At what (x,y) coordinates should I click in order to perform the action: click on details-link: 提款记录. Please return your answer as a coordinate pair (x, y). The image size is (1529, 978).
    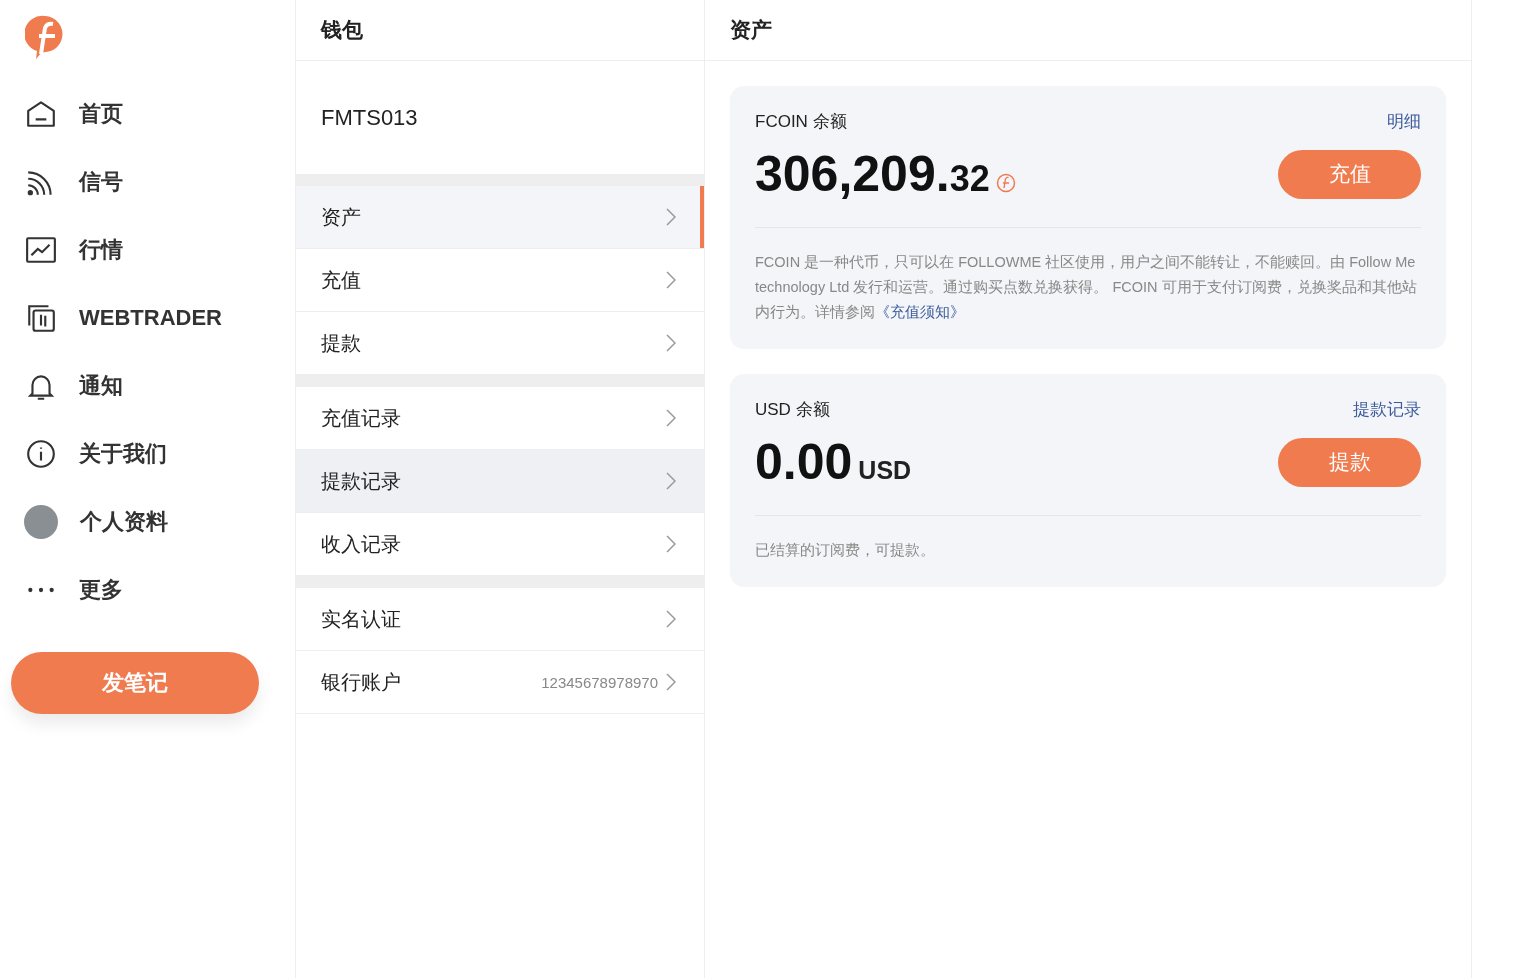
    Looking at the image, I should click on (1387, 409).